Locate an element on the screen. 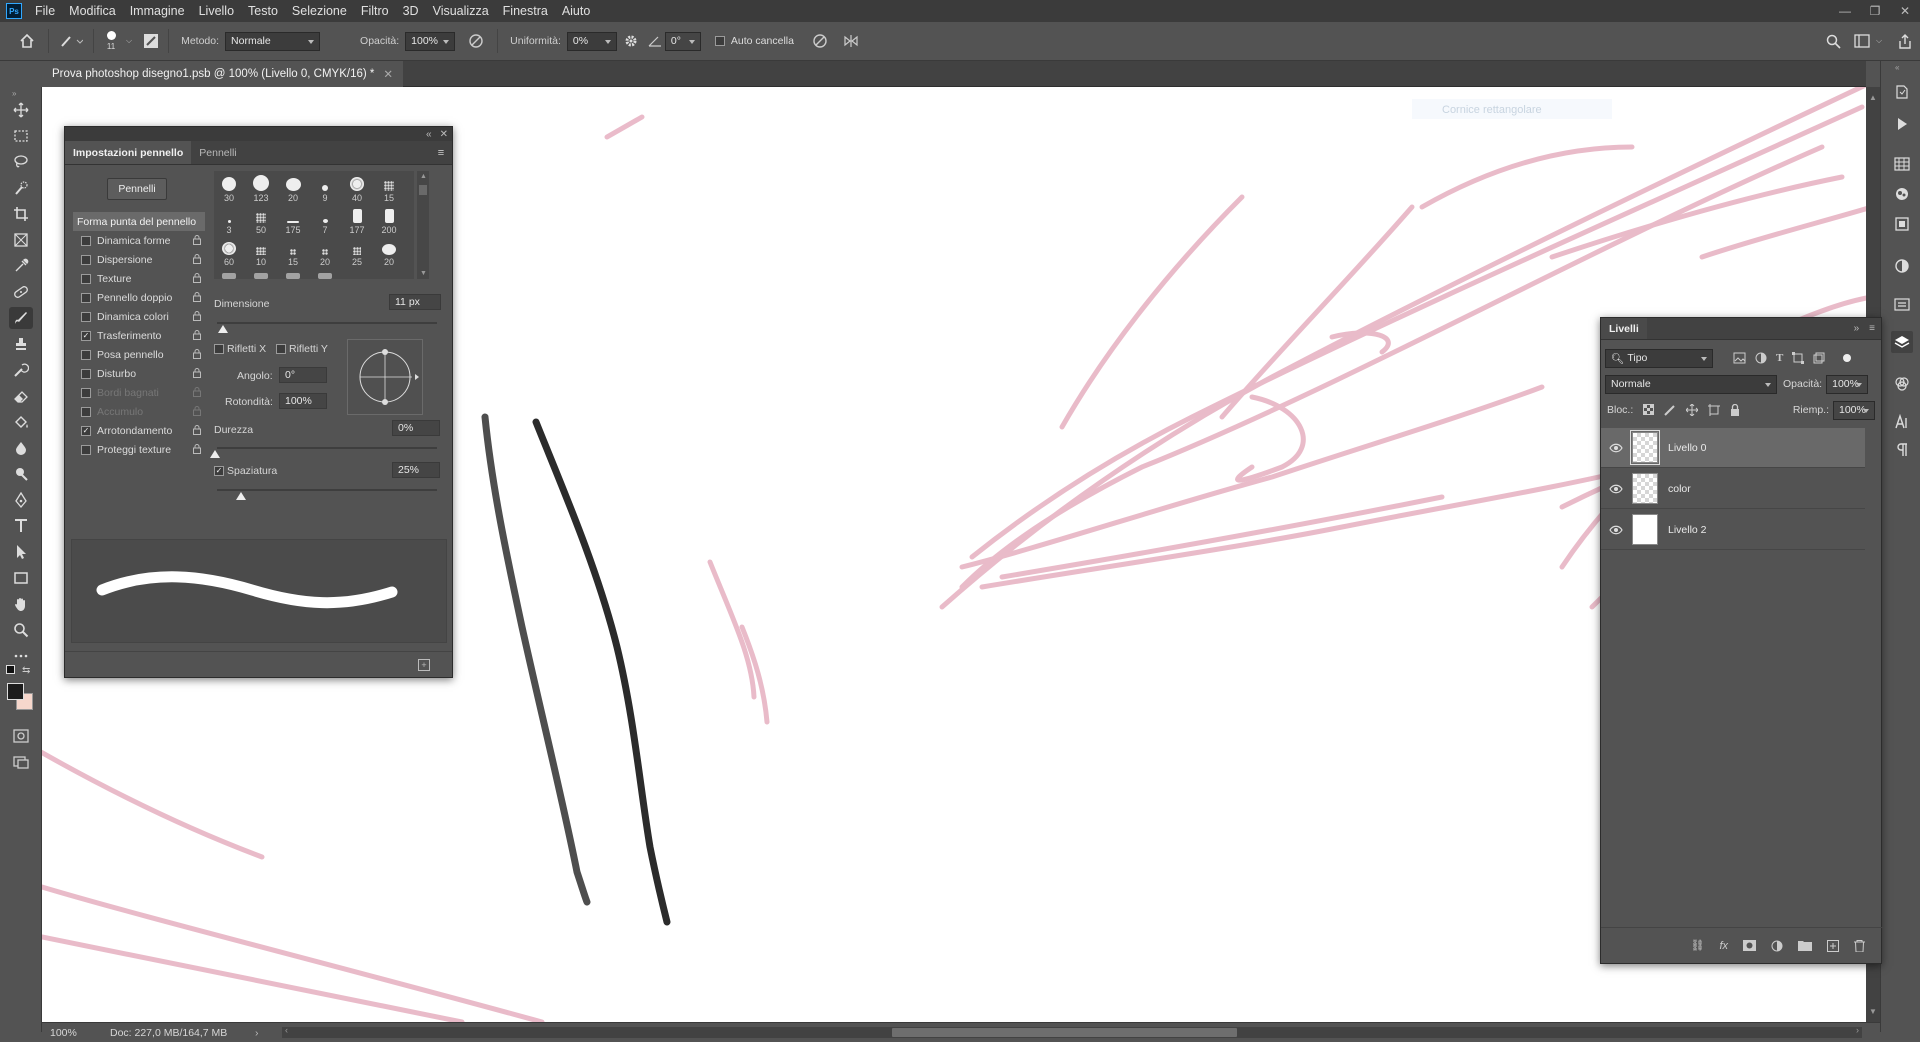 Image resolution: width=1920 pixels, height=1042 pixels. brush-panel-toggle-icon is located at coordinates (151, 41).